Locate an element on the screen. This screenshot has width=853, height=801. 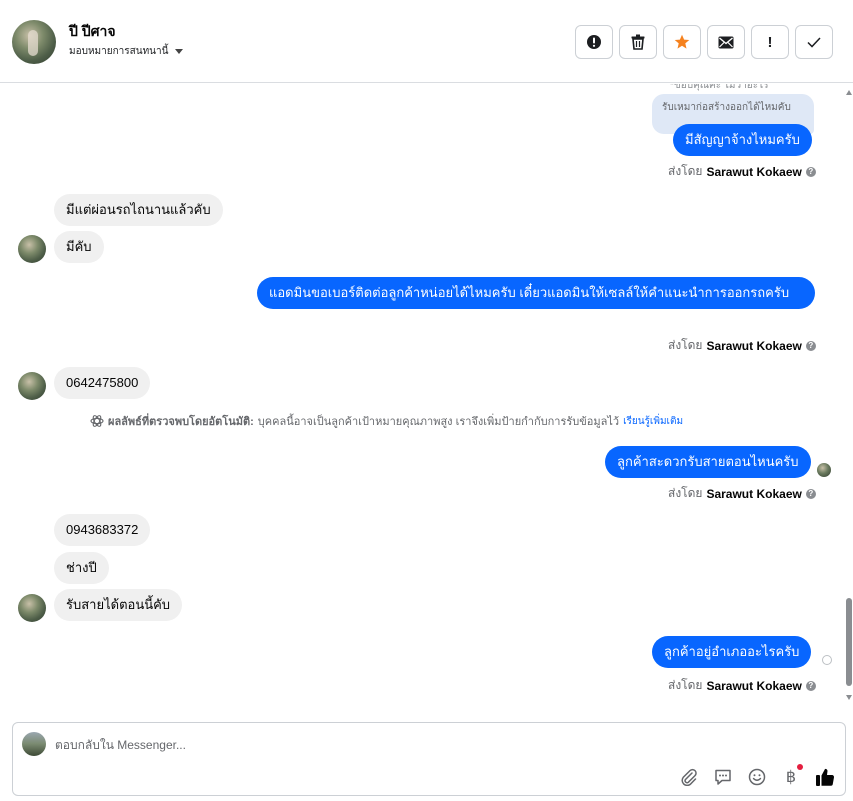
paperclip-icon is located at coordinates (689, 777).